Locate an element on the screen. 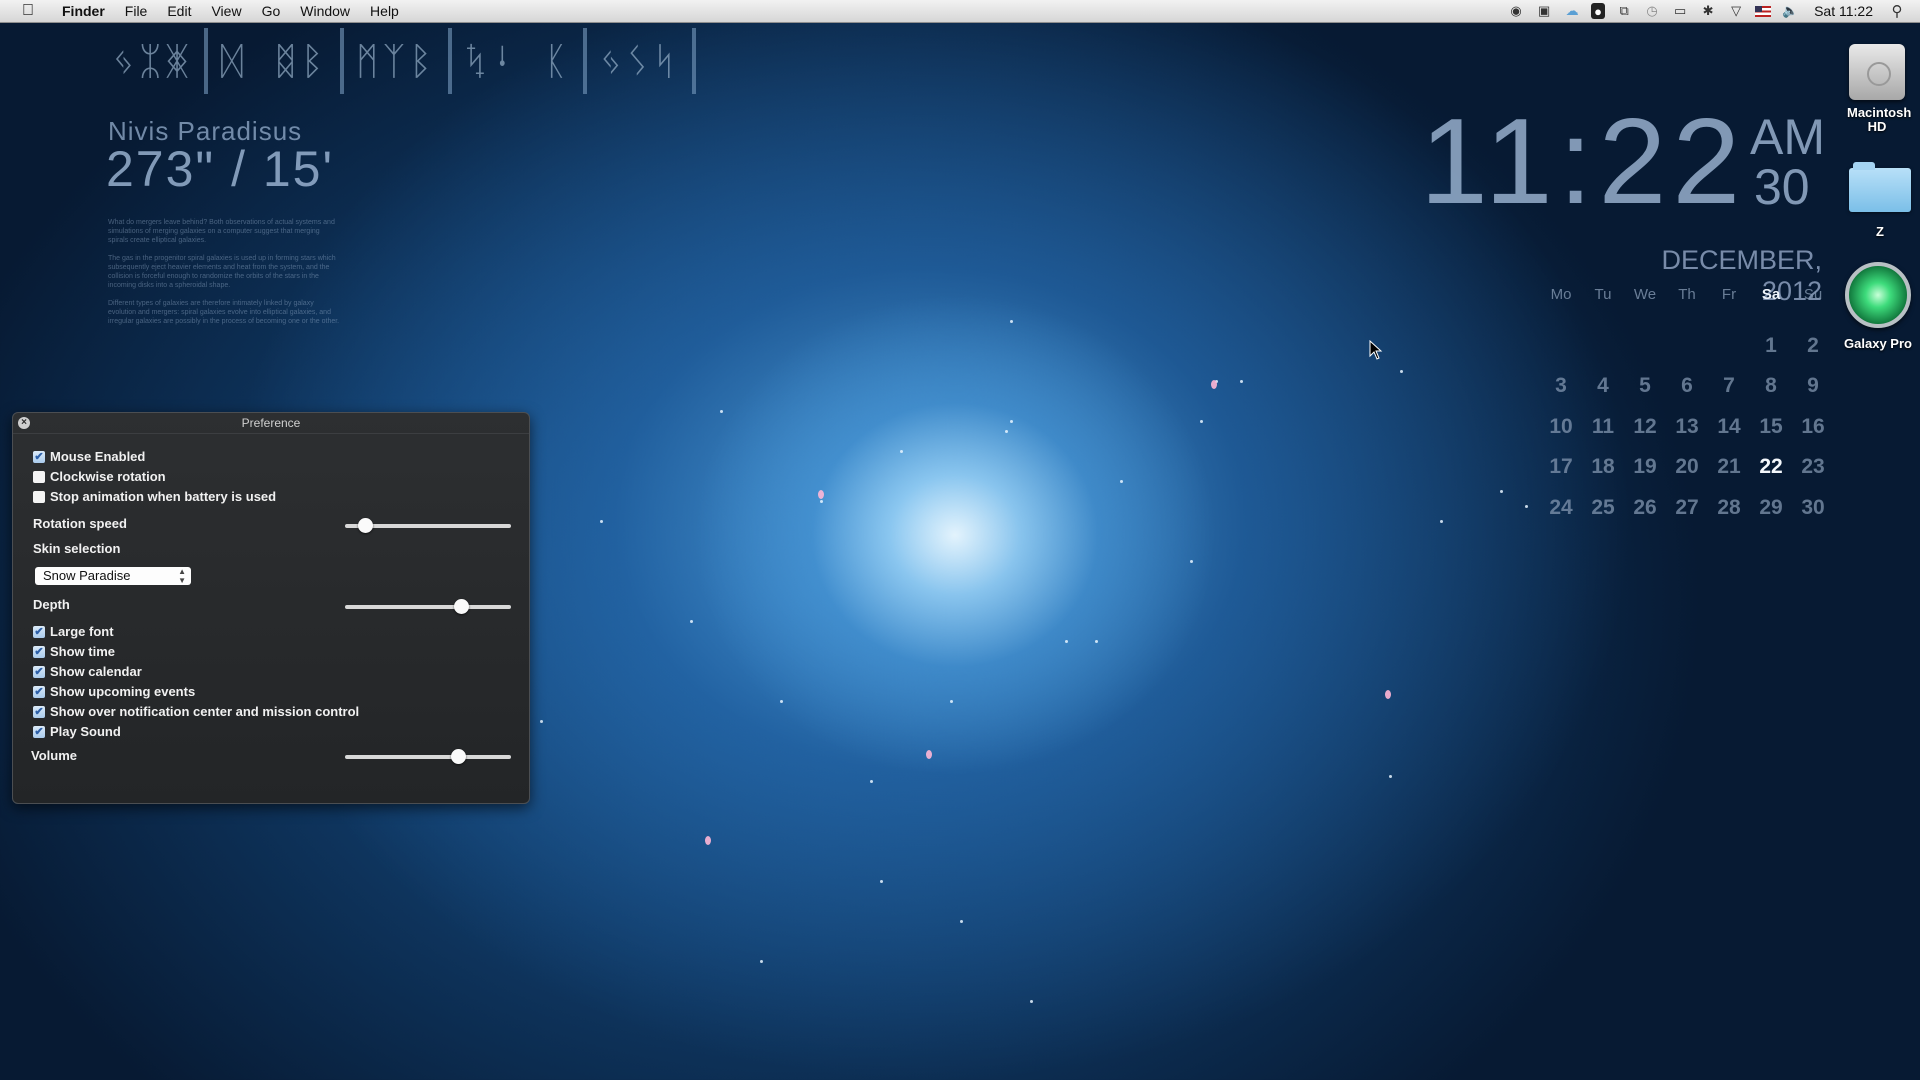  search-icon: ⚲ is located at coordinates (1897, 11).